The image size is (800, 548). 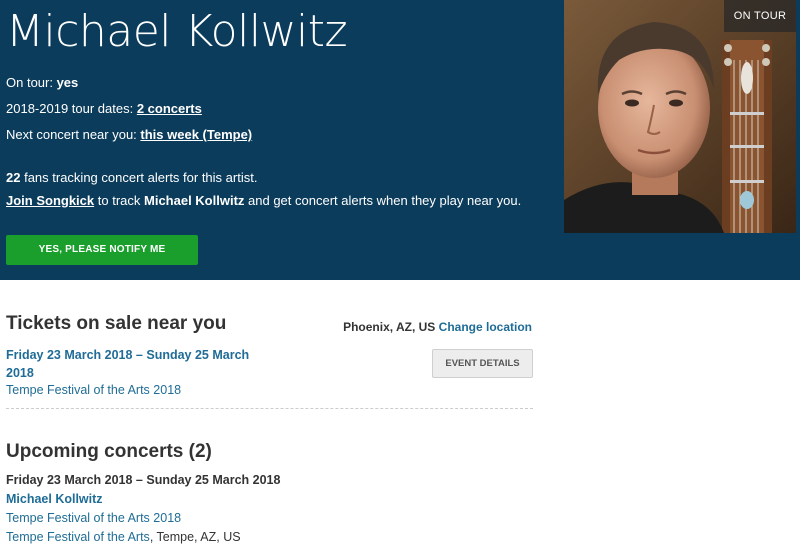 I want to click on location-line: Phoenix, AZ, US Change location, so click(x=437, y=327).